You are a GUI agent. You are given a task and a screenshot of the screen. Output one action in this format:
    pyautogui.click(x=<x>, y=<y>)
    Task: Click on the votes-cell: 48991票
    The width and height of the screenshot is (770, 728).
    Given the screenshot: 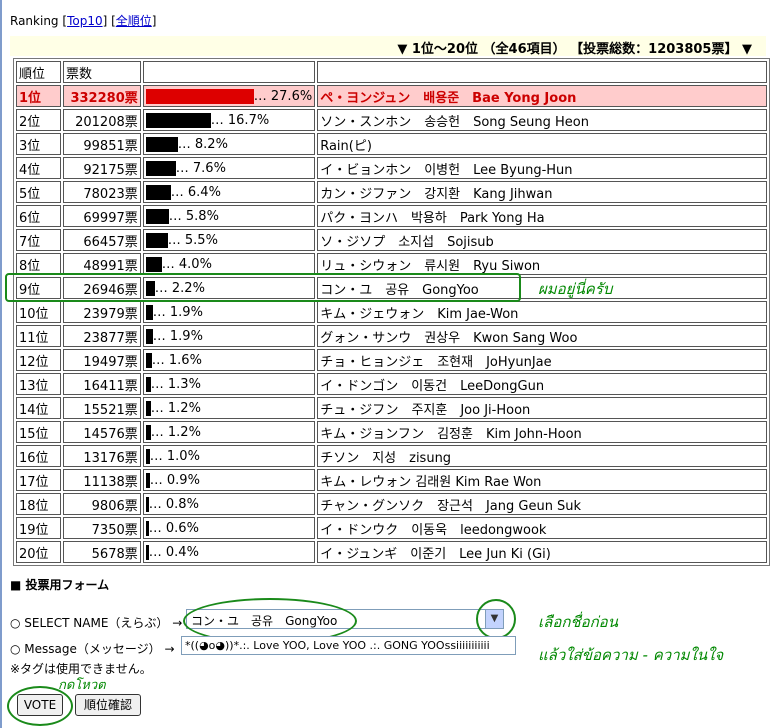 What is the action you would take?
    pyautogui.click(x=102, y=264)
    